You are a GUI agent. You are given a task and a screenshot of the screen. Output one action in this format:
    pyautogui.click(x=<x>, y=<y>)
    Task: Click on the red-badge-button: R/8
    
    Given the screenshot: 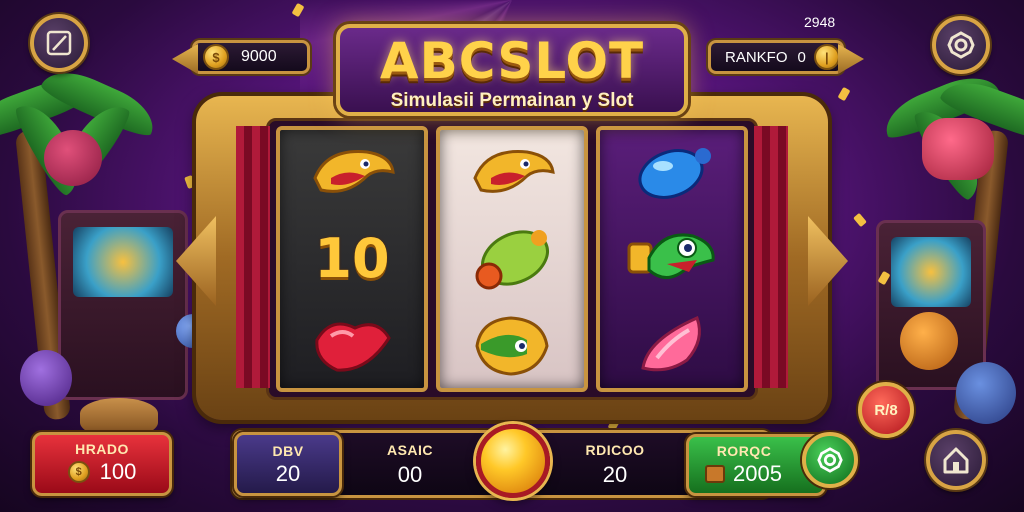 What is the action you would take?
    pyautogui.click(x=886, y=410)
    